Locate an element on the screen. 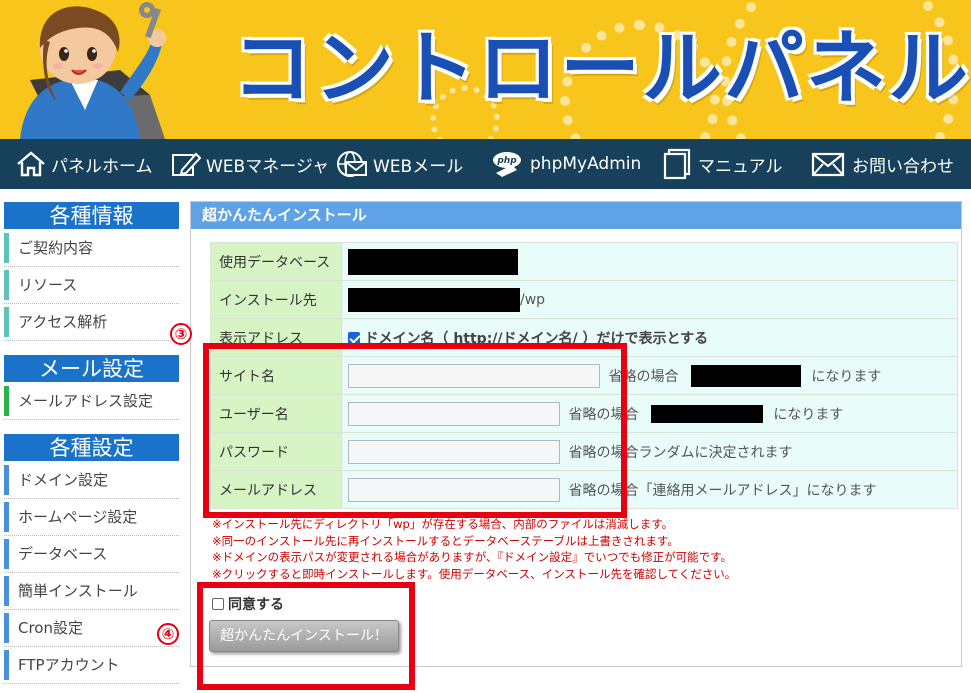 The image size is (971, 693). redacted-username-default is located at coordinates (706, 413).